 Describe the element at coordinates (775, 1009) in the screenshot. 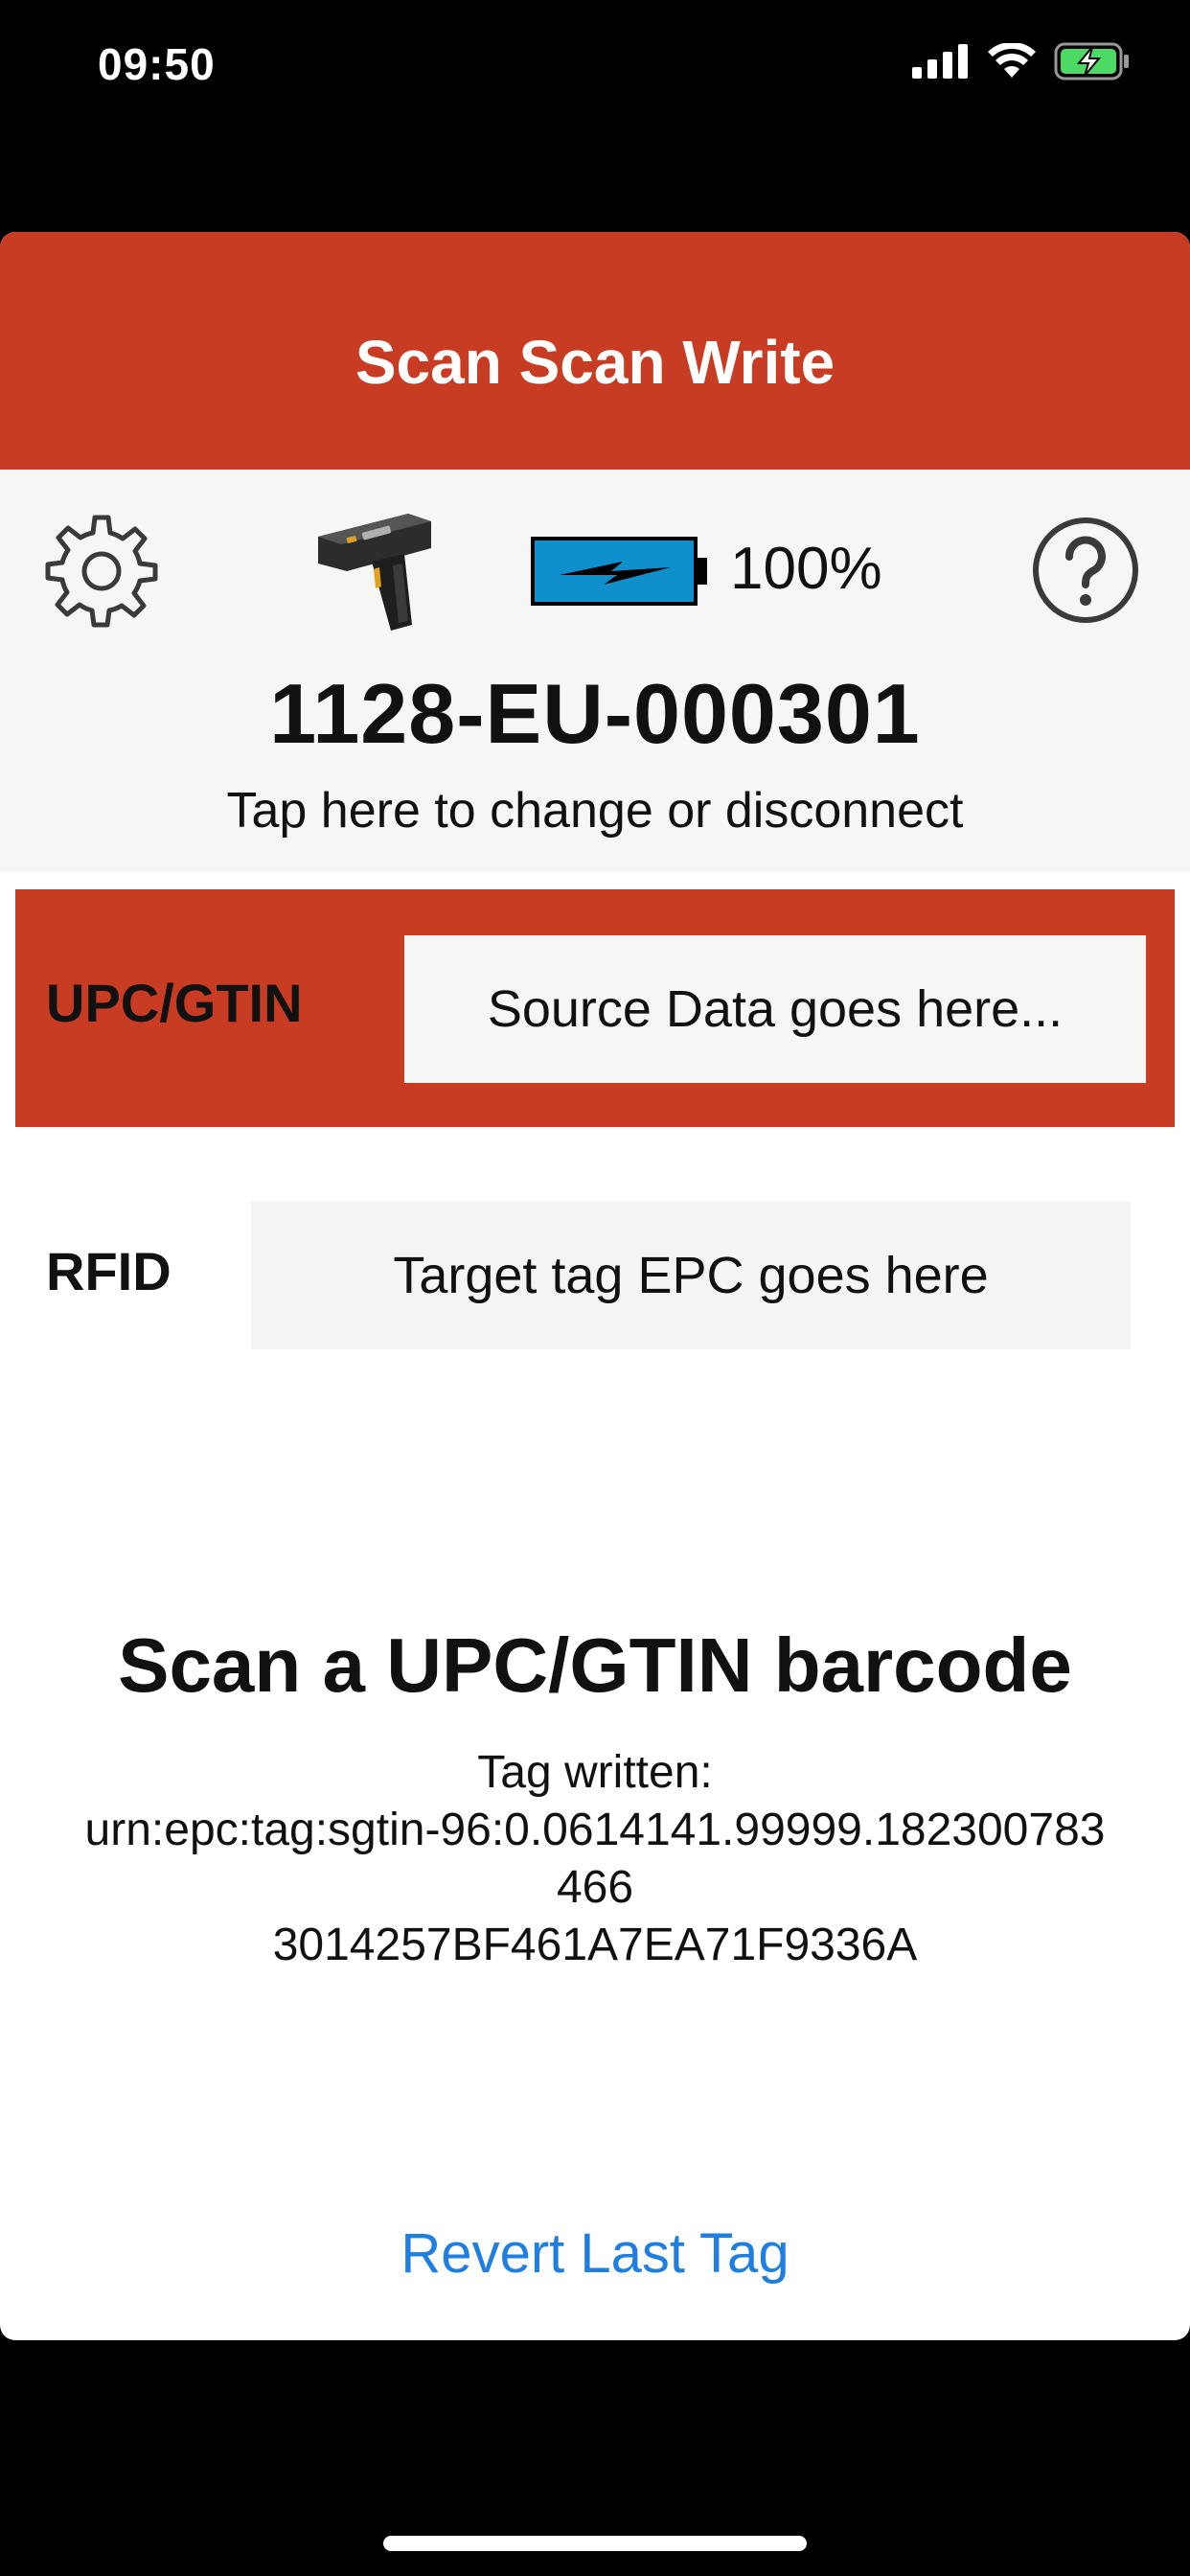

I see `upc-input` at that location.